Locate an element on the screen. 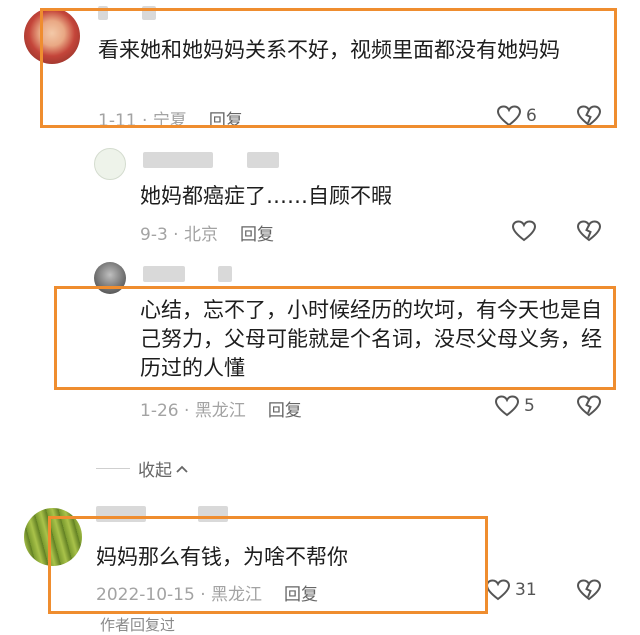 The height and width of the screenshot is (635, 640). like-count: 31 is located at coordinates (526, 590).